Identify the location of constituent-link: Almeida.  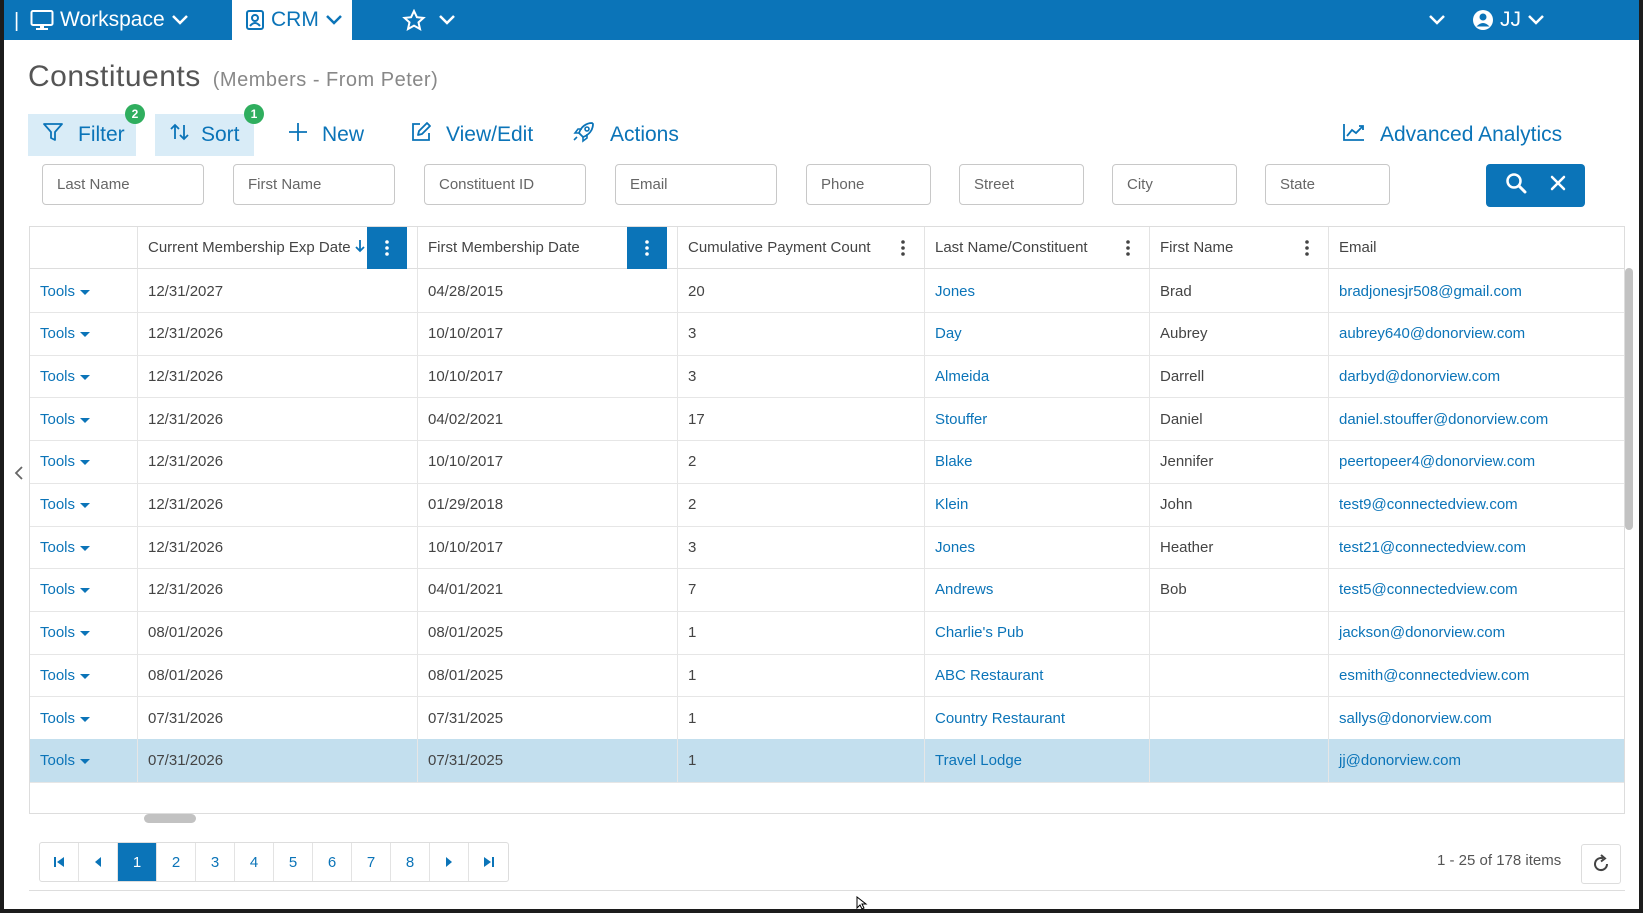
(1037, 376).